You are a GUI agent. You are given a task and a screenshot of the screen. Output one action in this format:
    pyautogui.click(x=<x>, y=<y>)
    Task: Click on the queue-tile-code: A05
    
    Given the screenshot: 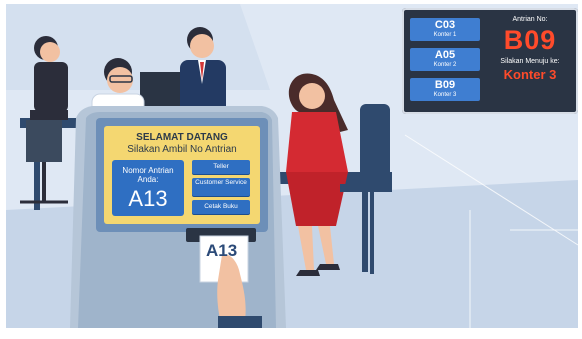 What is the action you would take?
    pyautogui.click(x=445, y=55)
    